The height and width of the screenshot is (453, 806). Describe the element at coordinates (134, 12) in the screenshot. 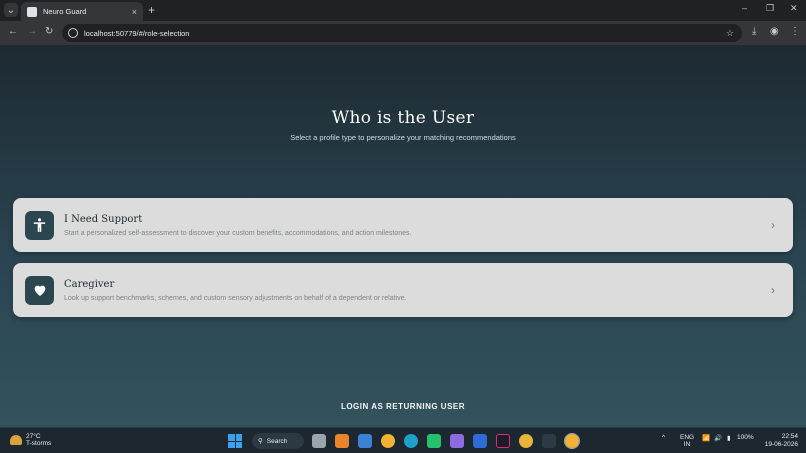

I see `tab-close-button: ×` at that location.